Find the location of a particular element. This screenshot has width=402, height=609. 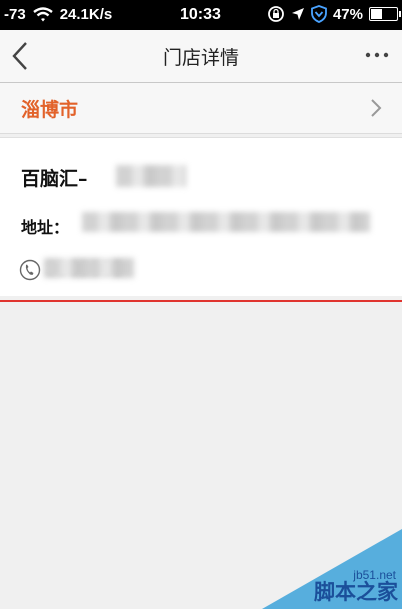

network-speed: 24.1K/s is located at coordinates (86, 14).